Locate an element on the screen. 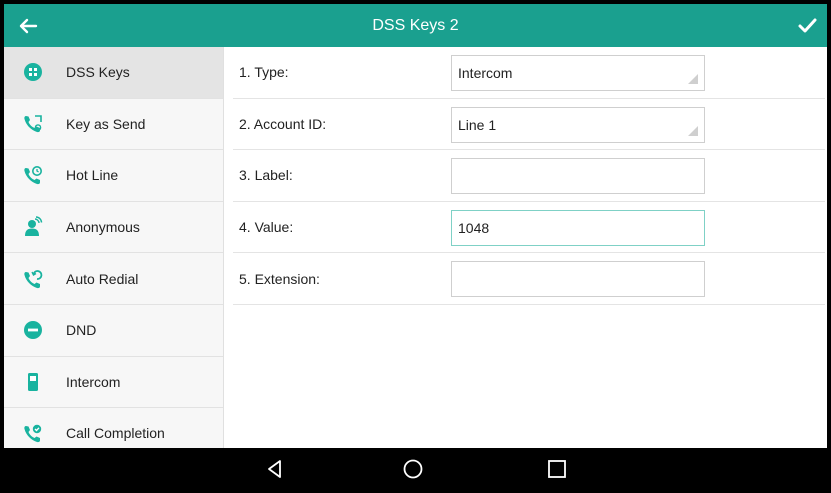  circle-home-icon is located at coordinates (413, 469).